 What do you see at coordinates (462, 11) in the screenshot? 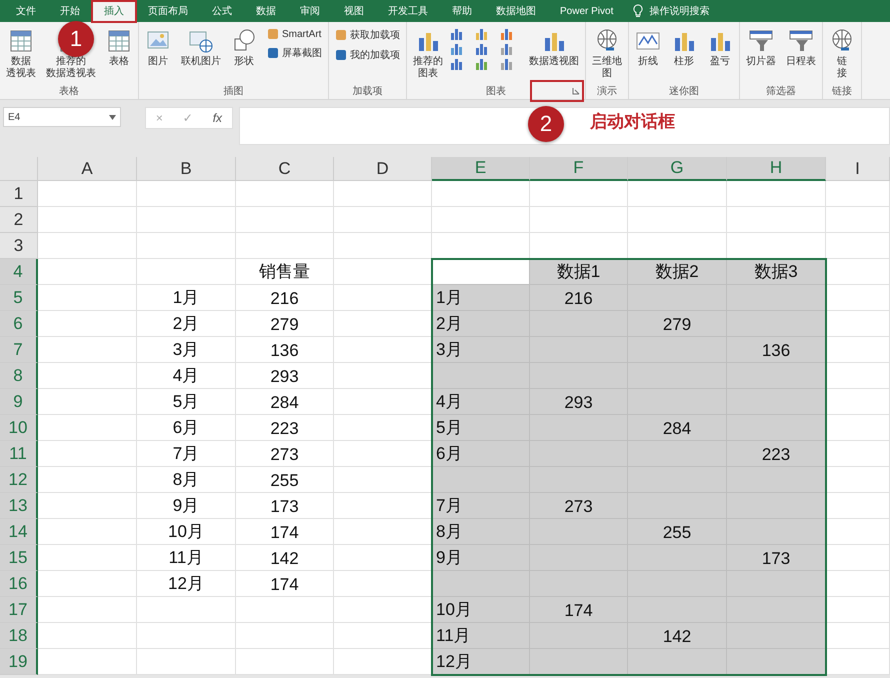
I see `ribbon-tab: 帮助` at bounding box center [462, 11].